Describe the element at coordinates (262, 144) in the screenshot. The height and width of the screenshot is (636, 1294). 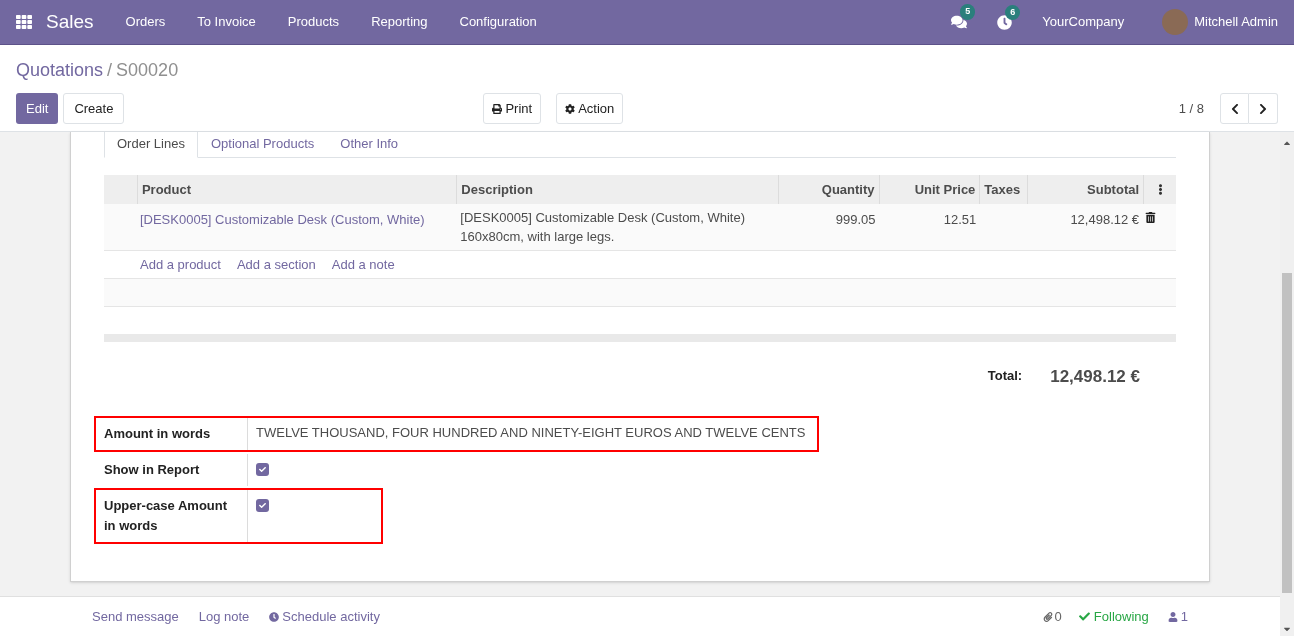
I see `tab: Optional Products` at that location.